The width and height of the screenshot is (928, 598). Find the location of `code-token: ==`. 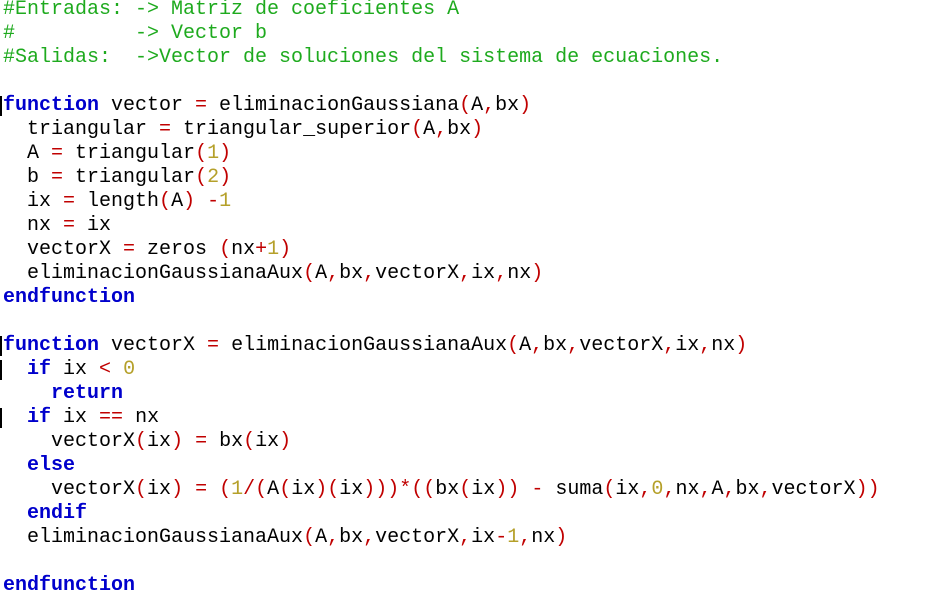

code-token: == is located at coordinates (111, 417).